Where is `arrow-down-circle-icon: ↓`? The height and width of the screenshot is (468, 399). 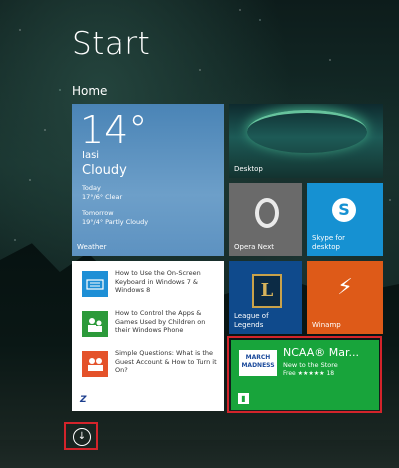 arrow-down-circle-icon: ↓ is located at coordinates (82, 437).